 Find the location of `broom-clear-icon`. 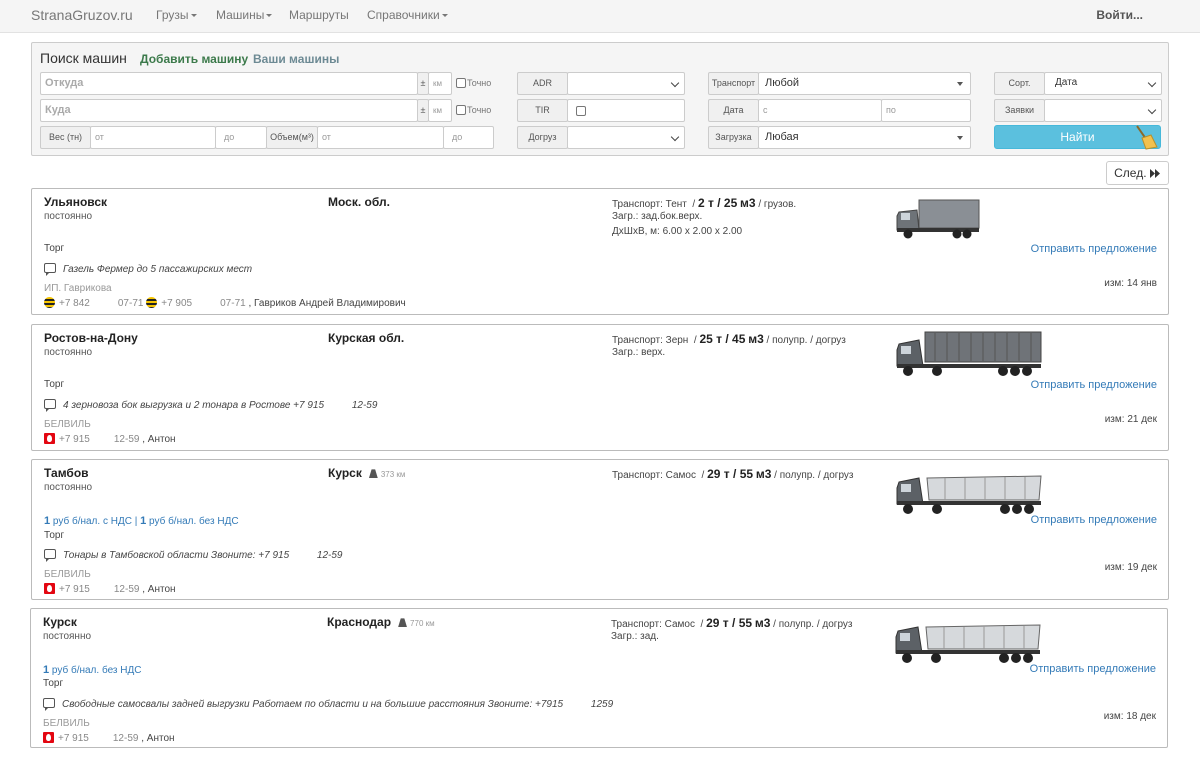

broom-clear-icon is located at coordinates (1146, 137).